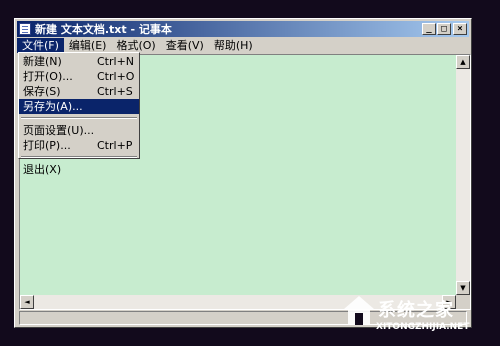  What do you see at coordinates (115, 145) in the screenshot?
I see `menu-item-shortcut: Ctrl+P` at bounding box center [115, 145].